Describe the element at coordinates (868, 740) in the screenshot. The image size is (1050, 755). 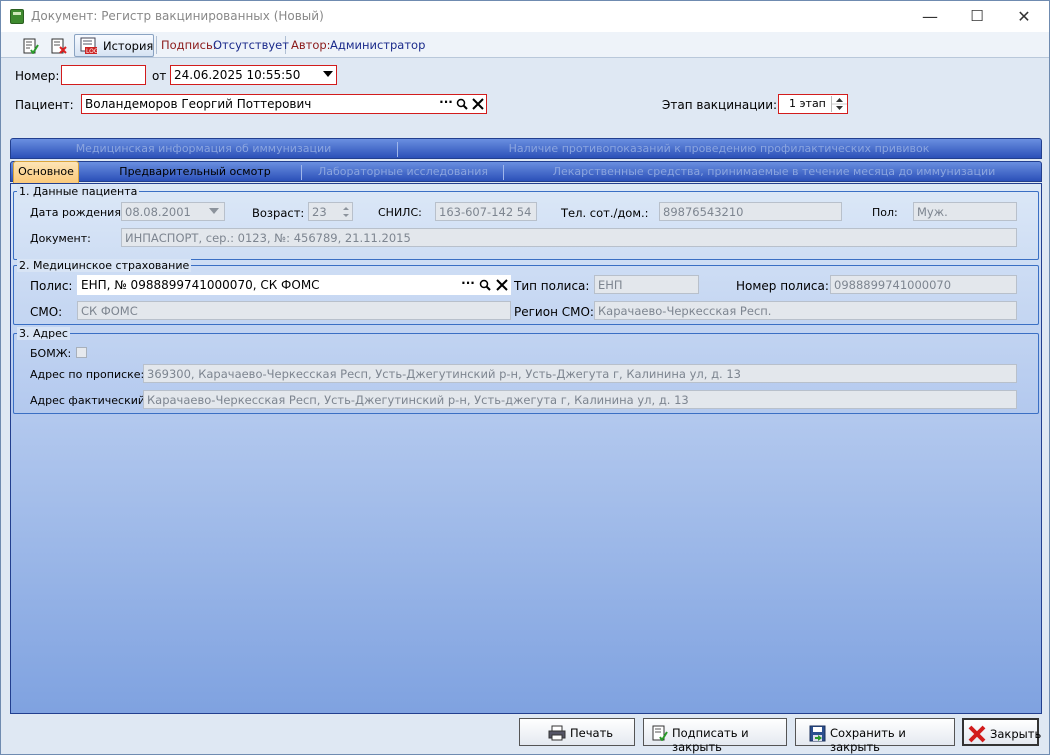
I see `save-close-label: Сохранить и закрыть` at that location.